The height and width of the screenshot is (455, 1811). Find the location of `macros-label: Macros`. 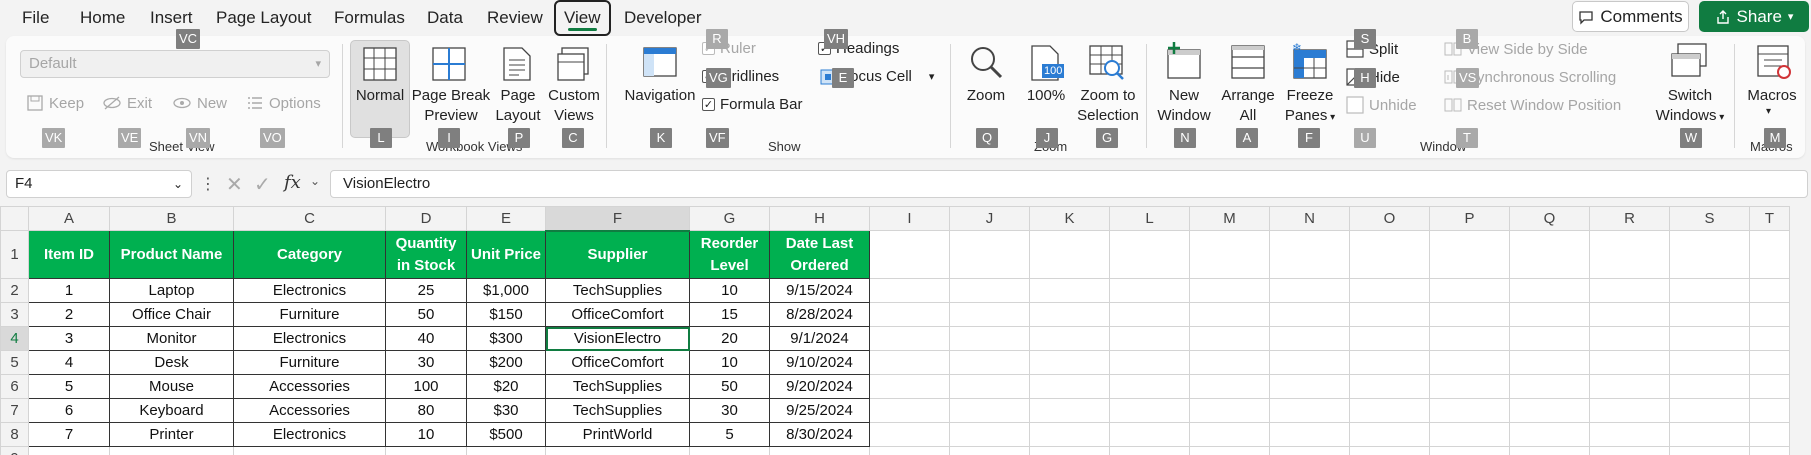

macros-label: Macros is located at coordinates (1772, 96).